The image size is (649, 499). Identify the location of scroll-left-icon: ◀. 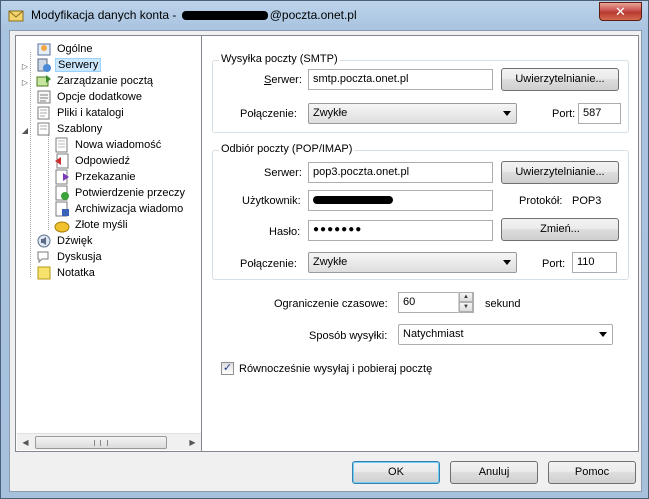
(25, 442).